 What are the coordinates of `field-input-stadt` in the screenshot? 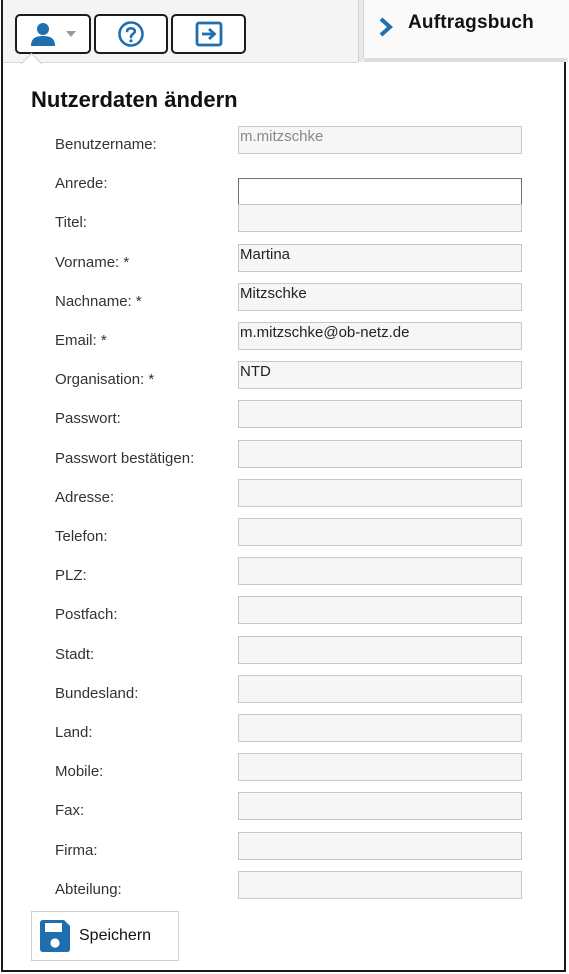 It's located at (380, 650).